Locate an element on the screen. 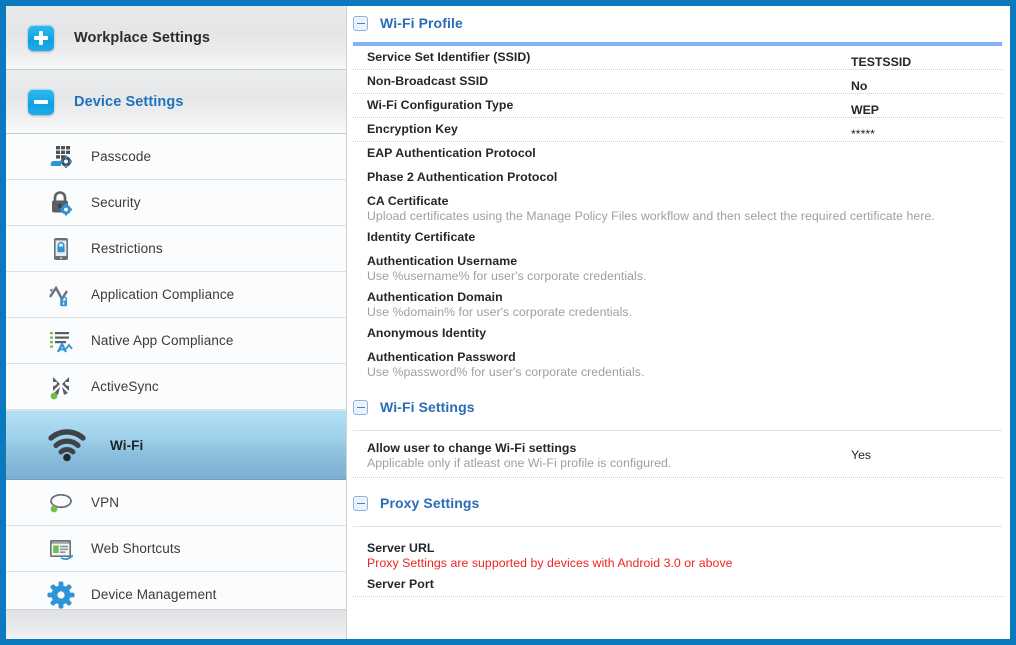 Image resolution: width=1016 pixels, height=645 pixels. row-label: Encryption Key is located at coordinates (412, 129).